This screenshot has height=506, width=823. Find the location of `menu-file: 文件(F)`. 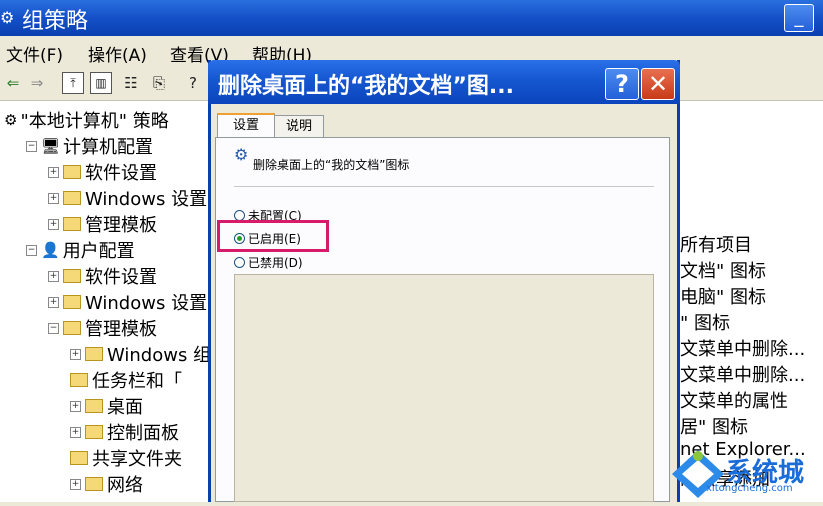

menu-file: 文件(F) is located at coordinates (34, 53).